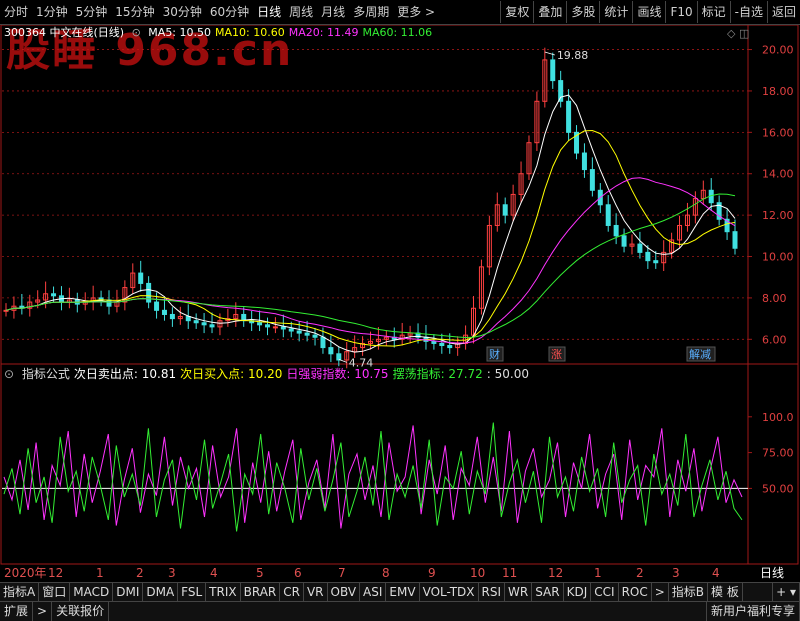 Image resolution: width=800 pixels, height=621 pixels. What do you see at coordinates (17, 611) in the screenshot?
I see `status-button: 扩展` at bounding box center [17, 611].